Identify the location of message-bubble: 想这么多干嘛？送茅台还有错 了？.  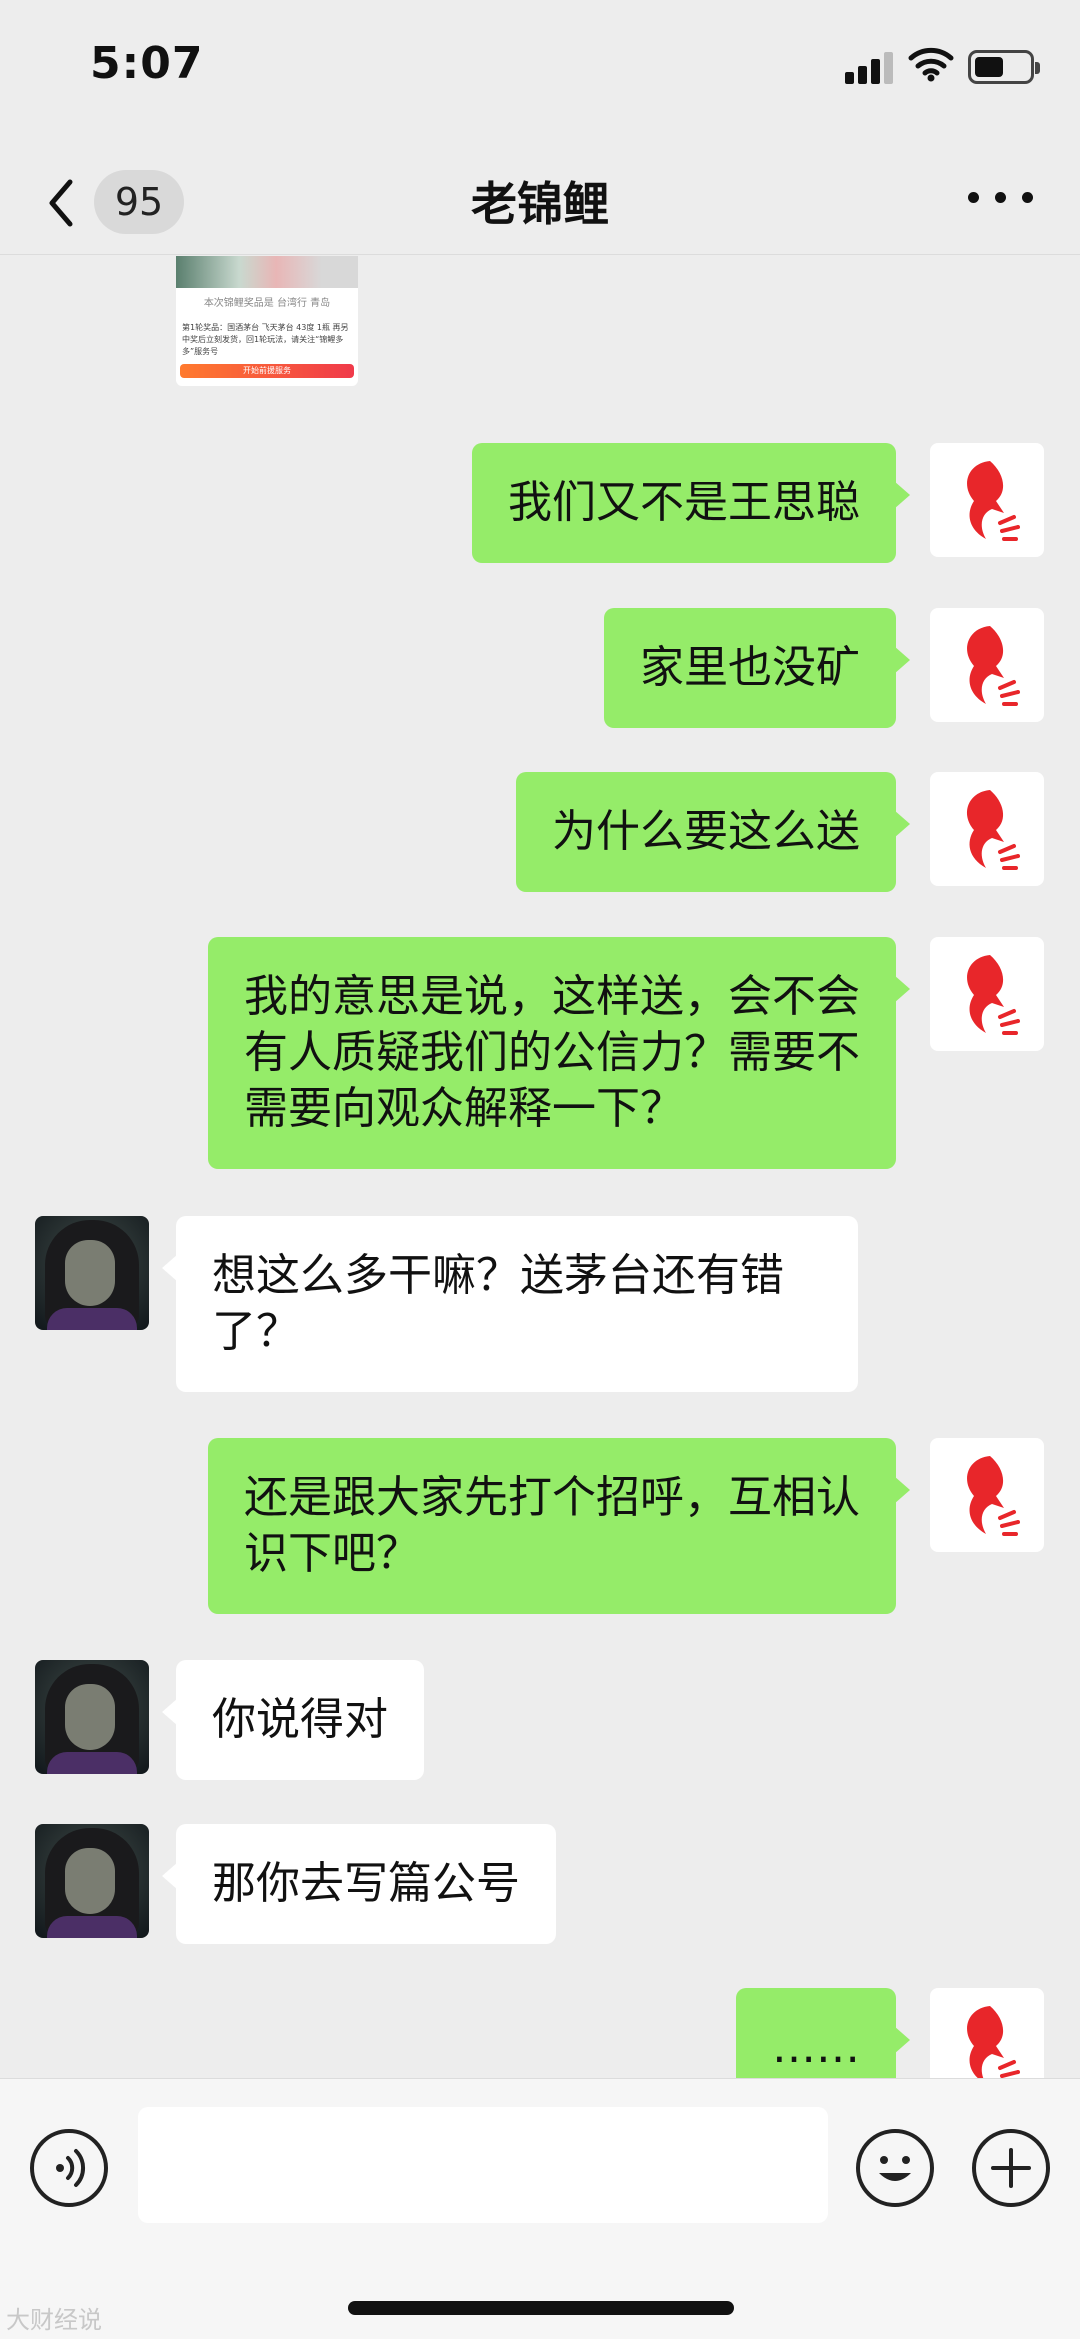
(510, 1304).